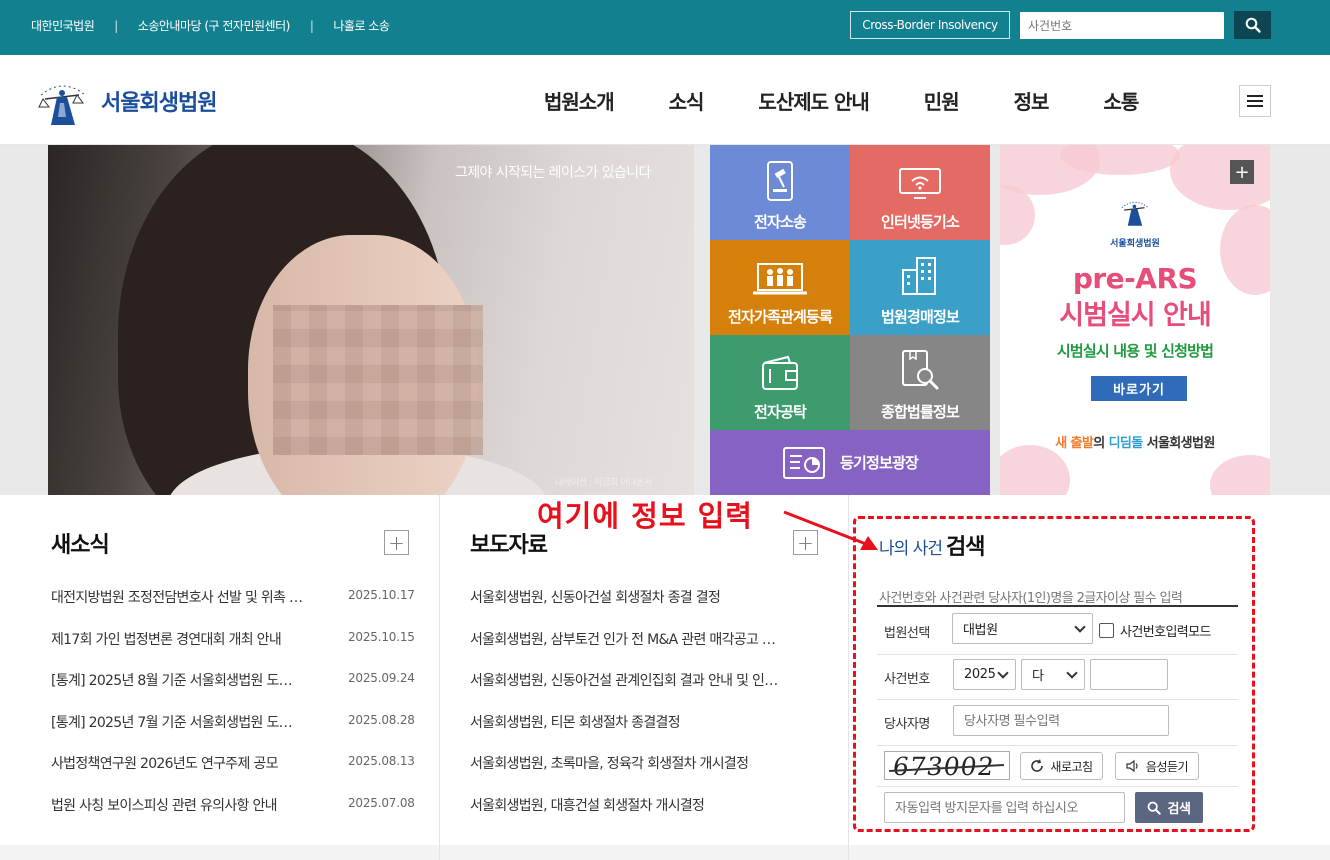  What do you see at coordinates (214, 25) in the screenshot?
I see `link-litigation-guide: 소송안내마당 (구 전자민원센터)` at bounding box center [214, 25].